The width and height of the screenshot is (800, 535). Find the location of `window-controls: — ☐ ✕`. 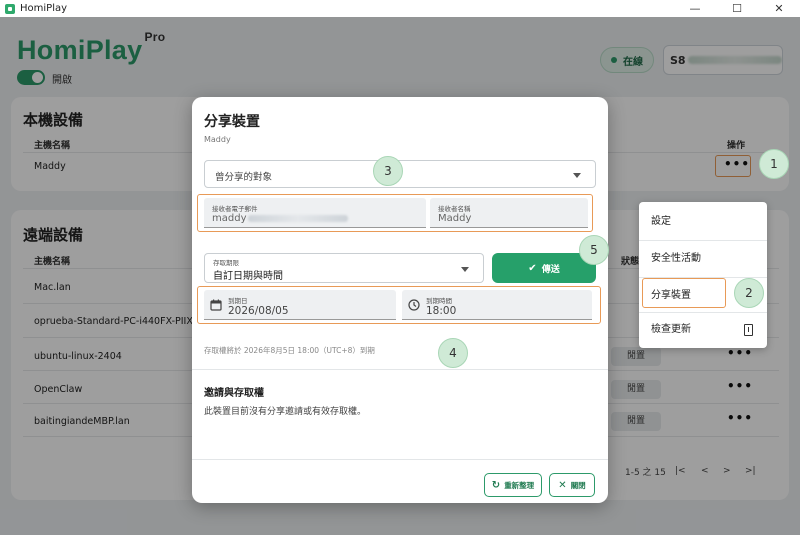

window-controls: — ☐ ✕ is located at coordinates (737, 8).